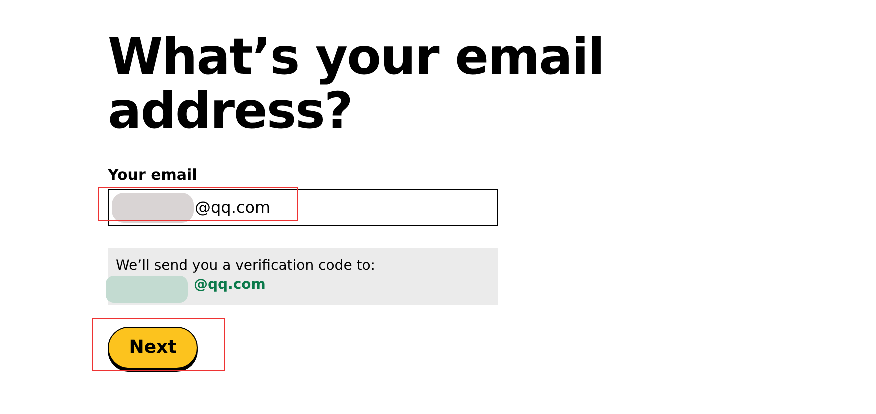 This screenshot has width=876, height=414. What do you see at coordinates (246, 265) in the screenshot?
I see `notice-text: We’ll send you a verification code to:` at bounding box center [246, 265].